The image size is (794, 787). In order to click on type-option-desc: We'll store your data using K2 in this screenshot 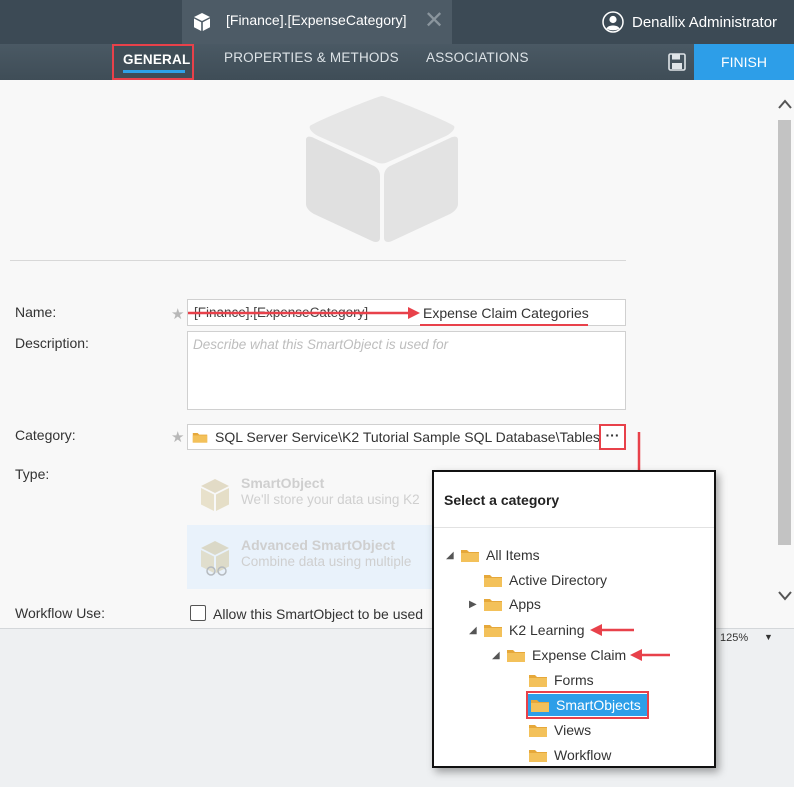, I will do `click(330, 499)`.